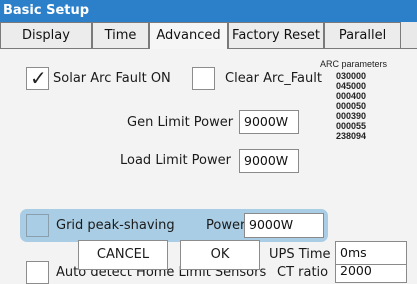  Describe the element at coordinates (371, 253) in the screenshot. I see `ups-time-field: 0ms` at that location.